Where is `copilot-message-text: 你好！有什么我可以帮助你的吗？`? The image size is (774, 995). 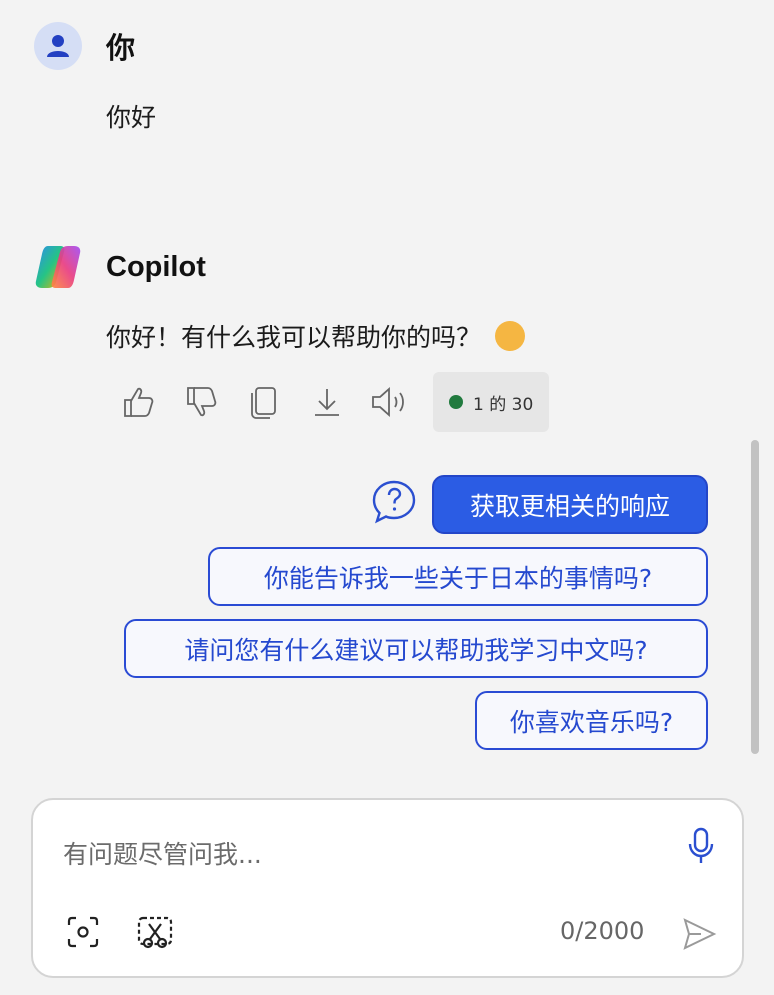
copilot-message-text: 你好！有什么我可以帮助你的吗？ is located at coordinates (294, 337).